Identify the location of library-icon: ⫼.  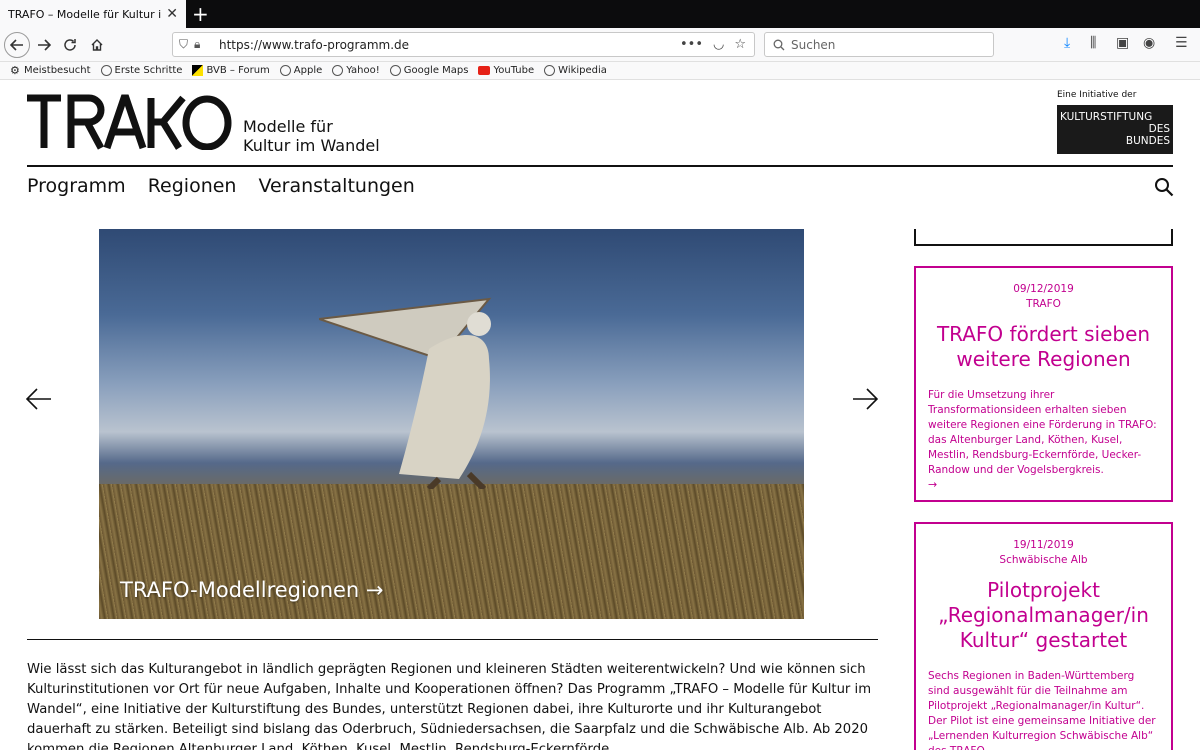
(1093, 43).